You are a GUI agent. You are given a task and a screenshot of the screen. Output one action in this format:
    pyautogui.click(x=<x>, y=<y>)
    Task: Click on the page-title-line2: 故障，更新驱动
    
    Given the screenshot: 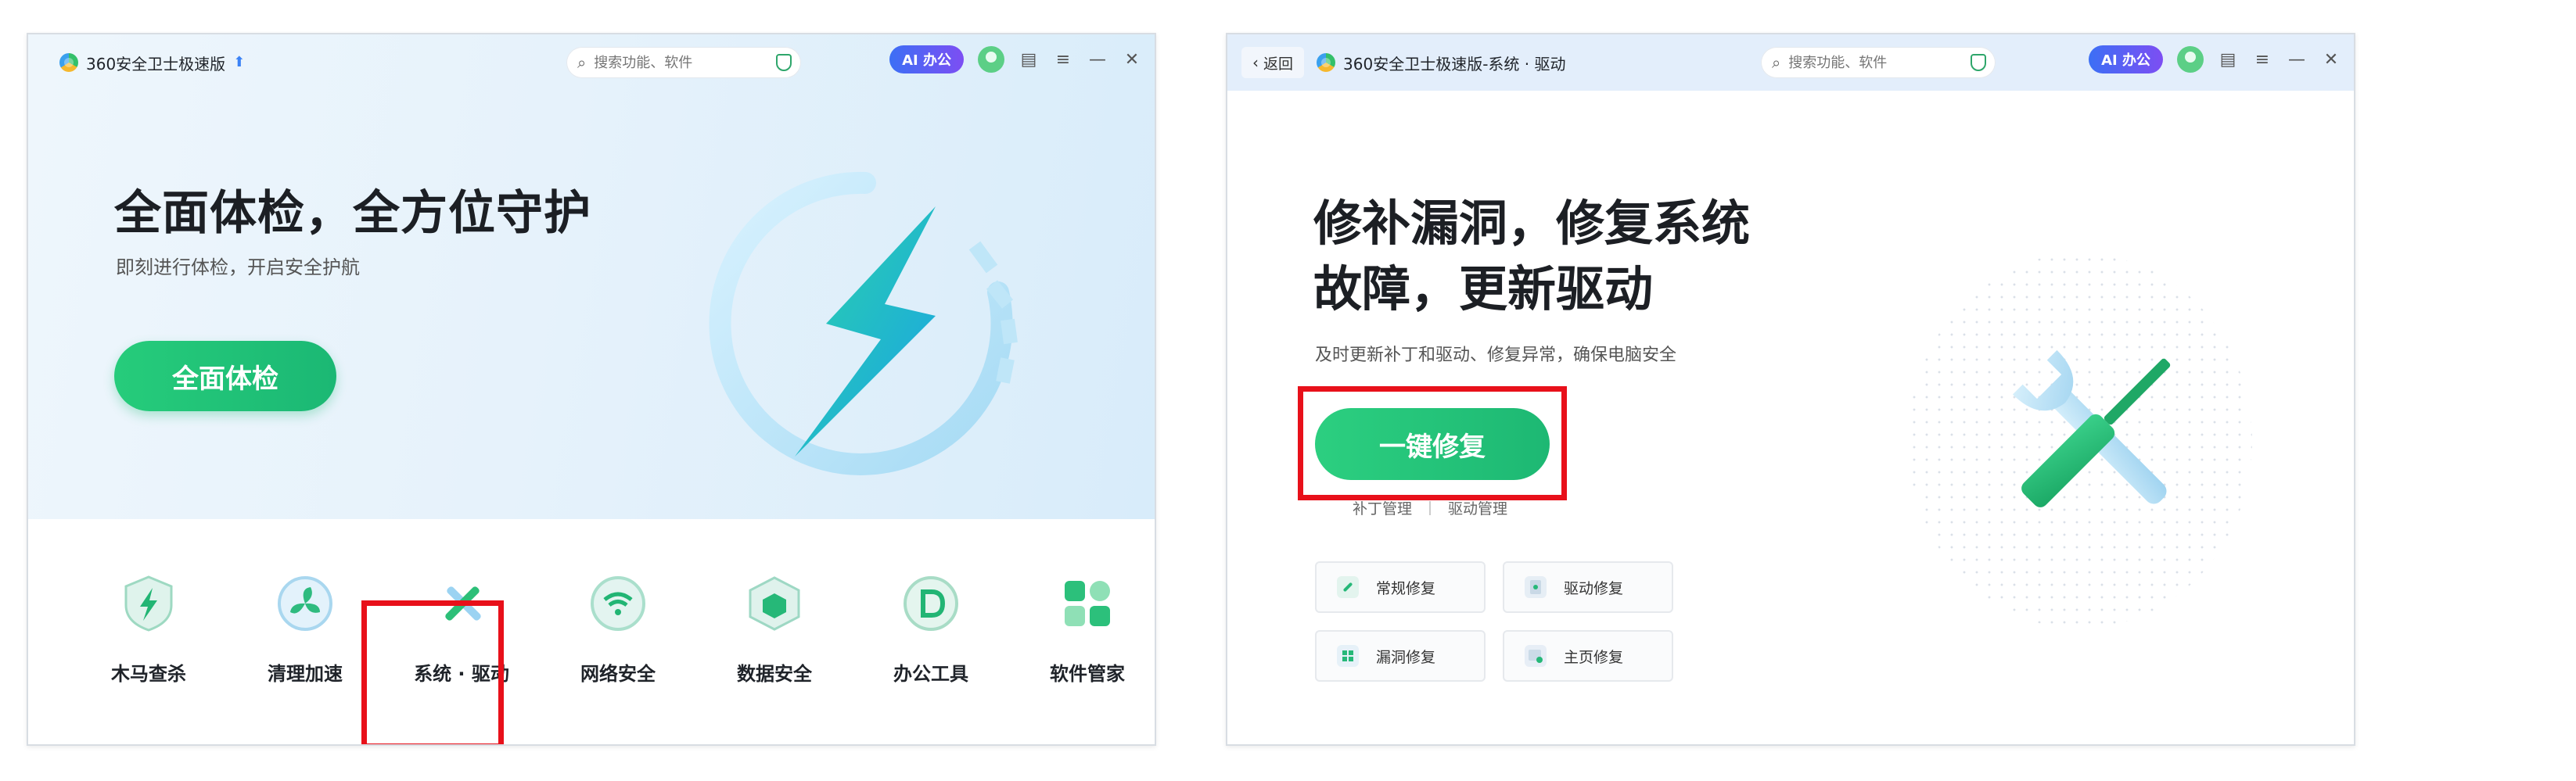 What is the action you would take?
    pyautogui.click(x=1483, y=288)
    